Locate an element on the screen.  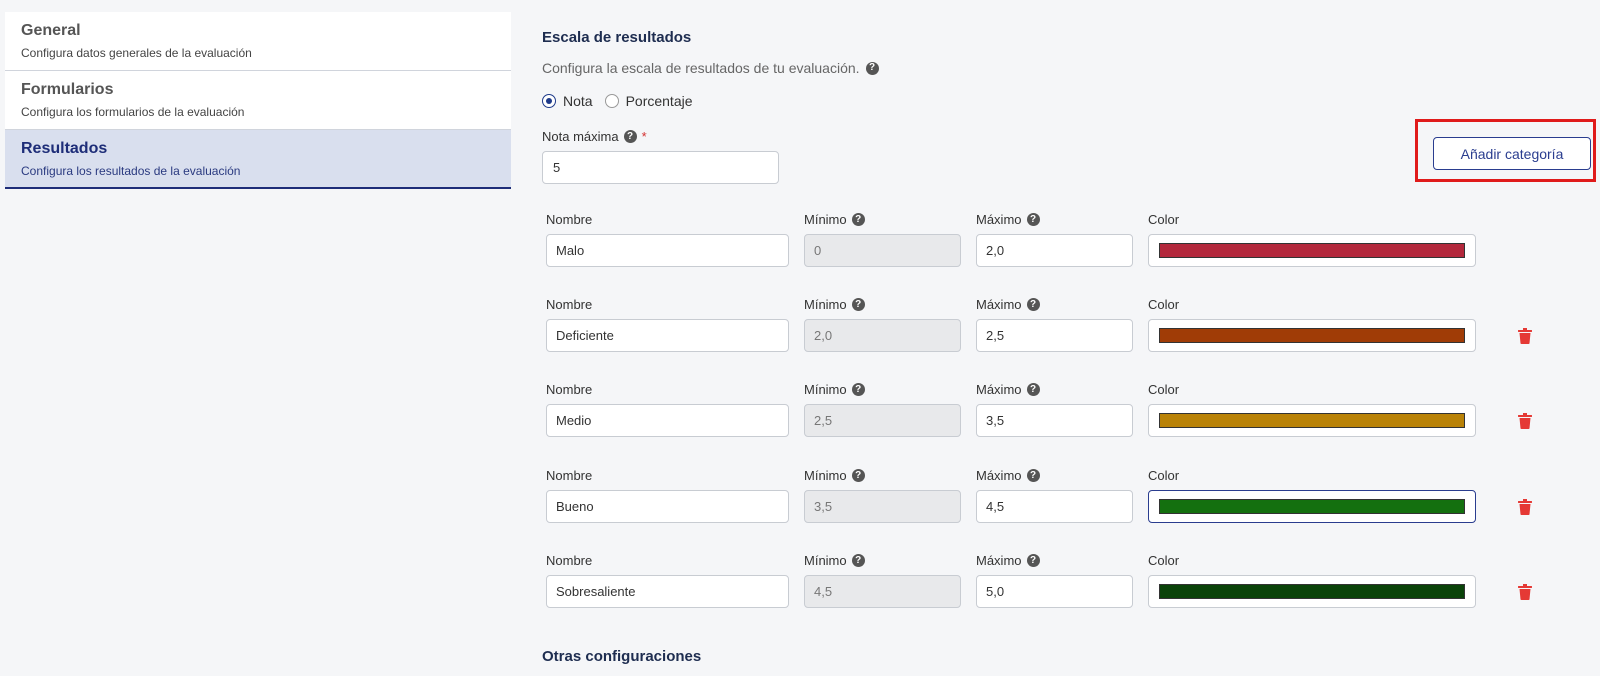
radio-porcentaje: Porcentaje is located at coordinates (648, 101).